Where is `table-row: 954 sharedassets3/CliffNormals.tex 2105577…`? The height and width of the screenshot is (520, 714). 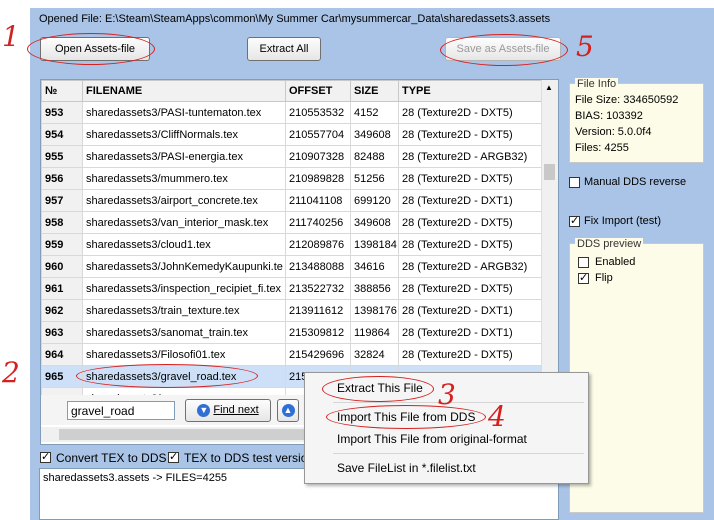
table-row: 954 sharedassets3/CliffNormals.tex 2105577… is located at coordinates (292, 134).